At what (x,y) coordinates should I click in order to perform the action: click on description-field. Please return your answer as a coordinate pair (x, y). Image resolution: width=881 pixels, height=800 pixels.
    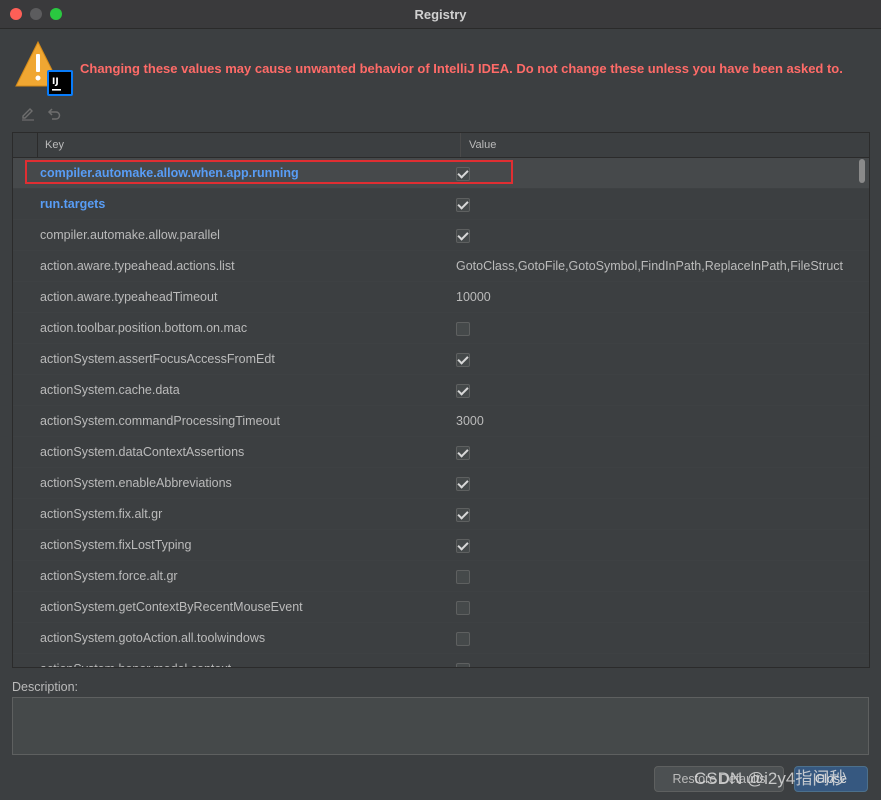
    Looking at the image, I should click on (440, 726).